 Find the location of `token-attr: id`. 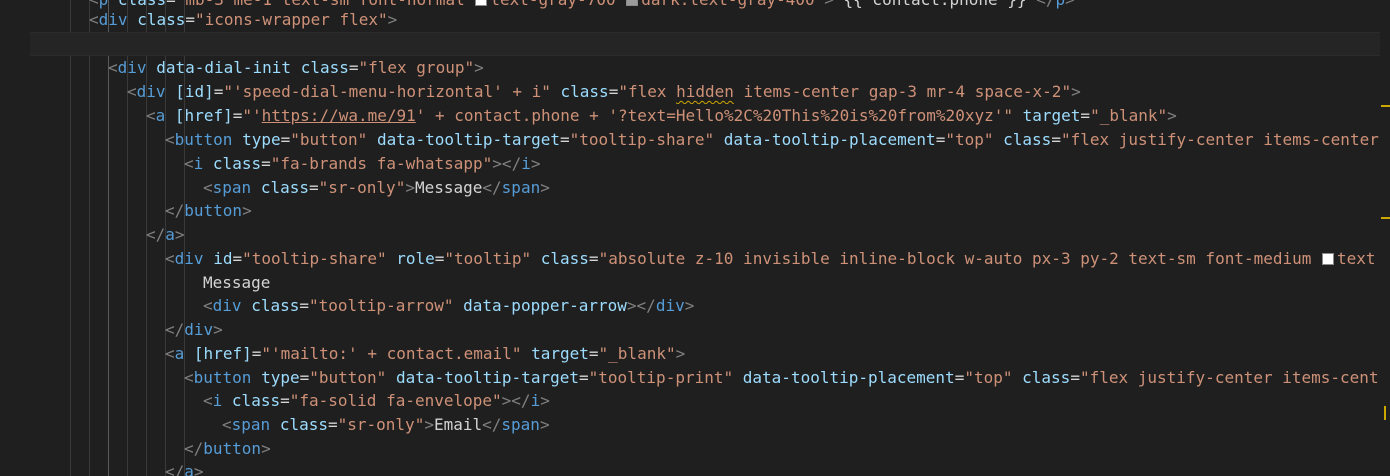

token-attr: id is located at coordinates (223, 258).